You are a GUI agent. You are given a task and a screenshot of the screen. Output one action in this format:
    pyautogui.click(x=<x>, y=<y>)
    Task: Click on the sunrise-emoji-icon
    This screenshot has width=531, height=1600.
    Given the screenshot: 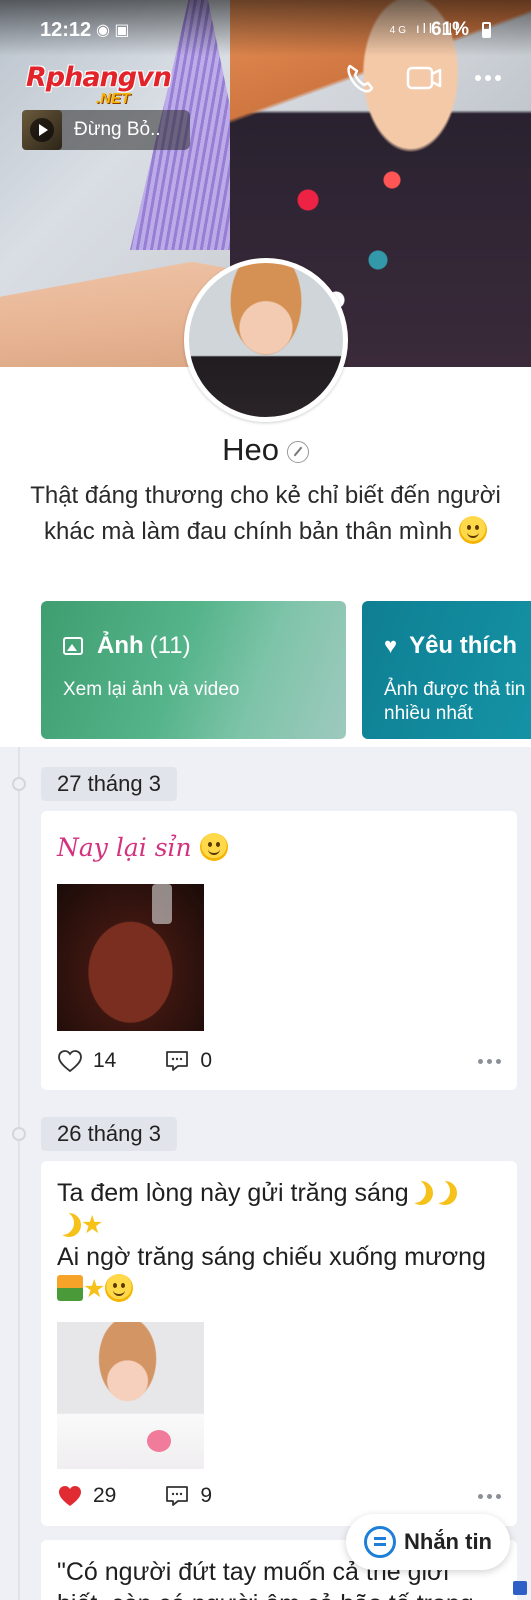 What is the action you would take?
    pyautogui.click(x=70, y=1288)
    